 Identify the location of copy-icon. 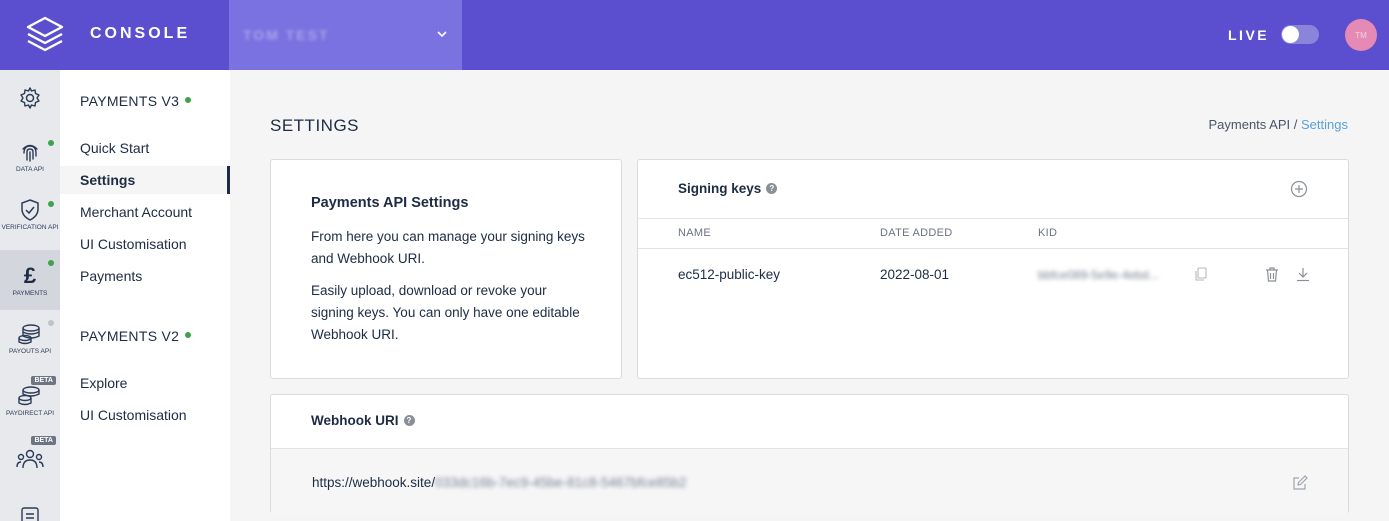
(1201, 274).